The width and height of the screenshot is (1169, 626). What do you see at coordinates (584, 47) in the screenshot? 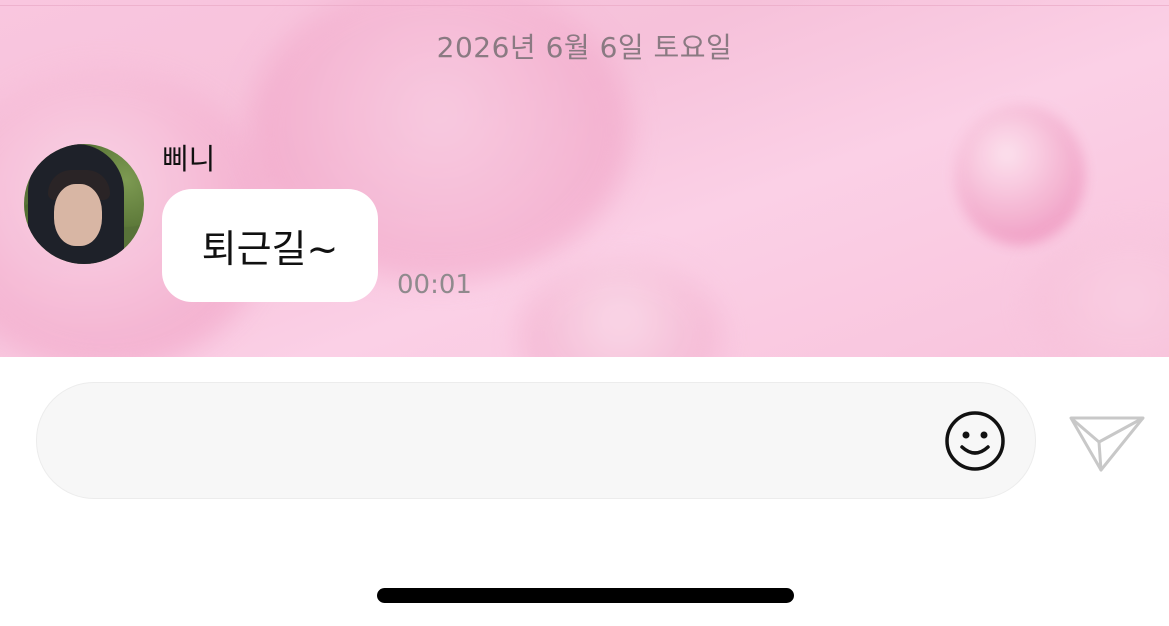
I see `date-separator: 2026년 6월 6일 토요일` at bounding box center [584, 47].